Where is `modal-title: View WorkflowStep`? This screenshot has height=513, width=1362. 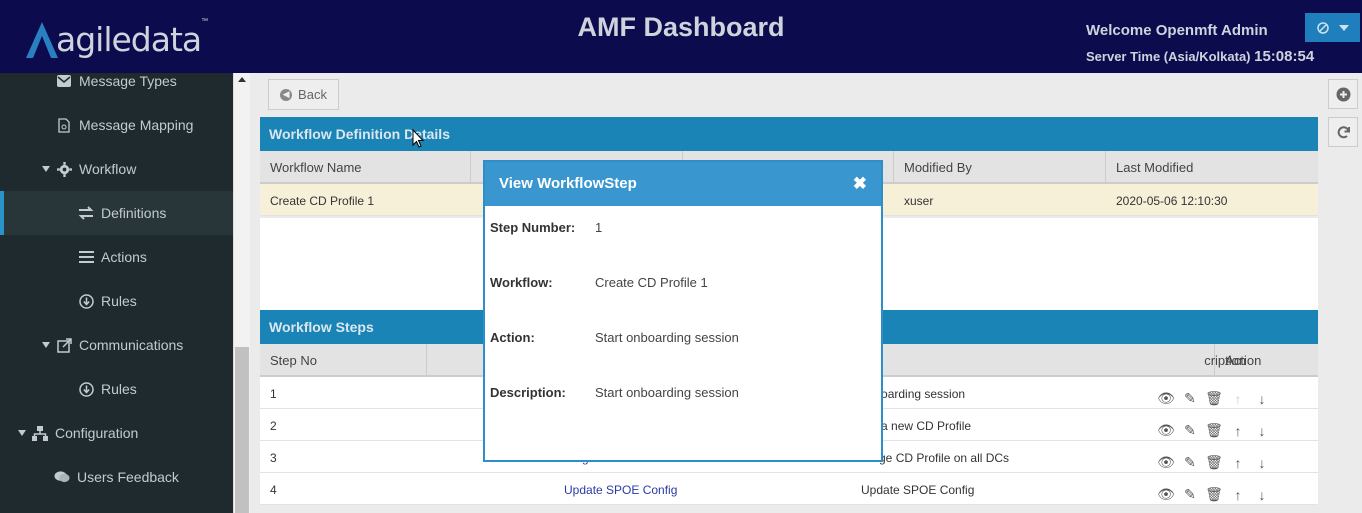
modal-title: View WorkflowStep is located at coordinates (568, 183).